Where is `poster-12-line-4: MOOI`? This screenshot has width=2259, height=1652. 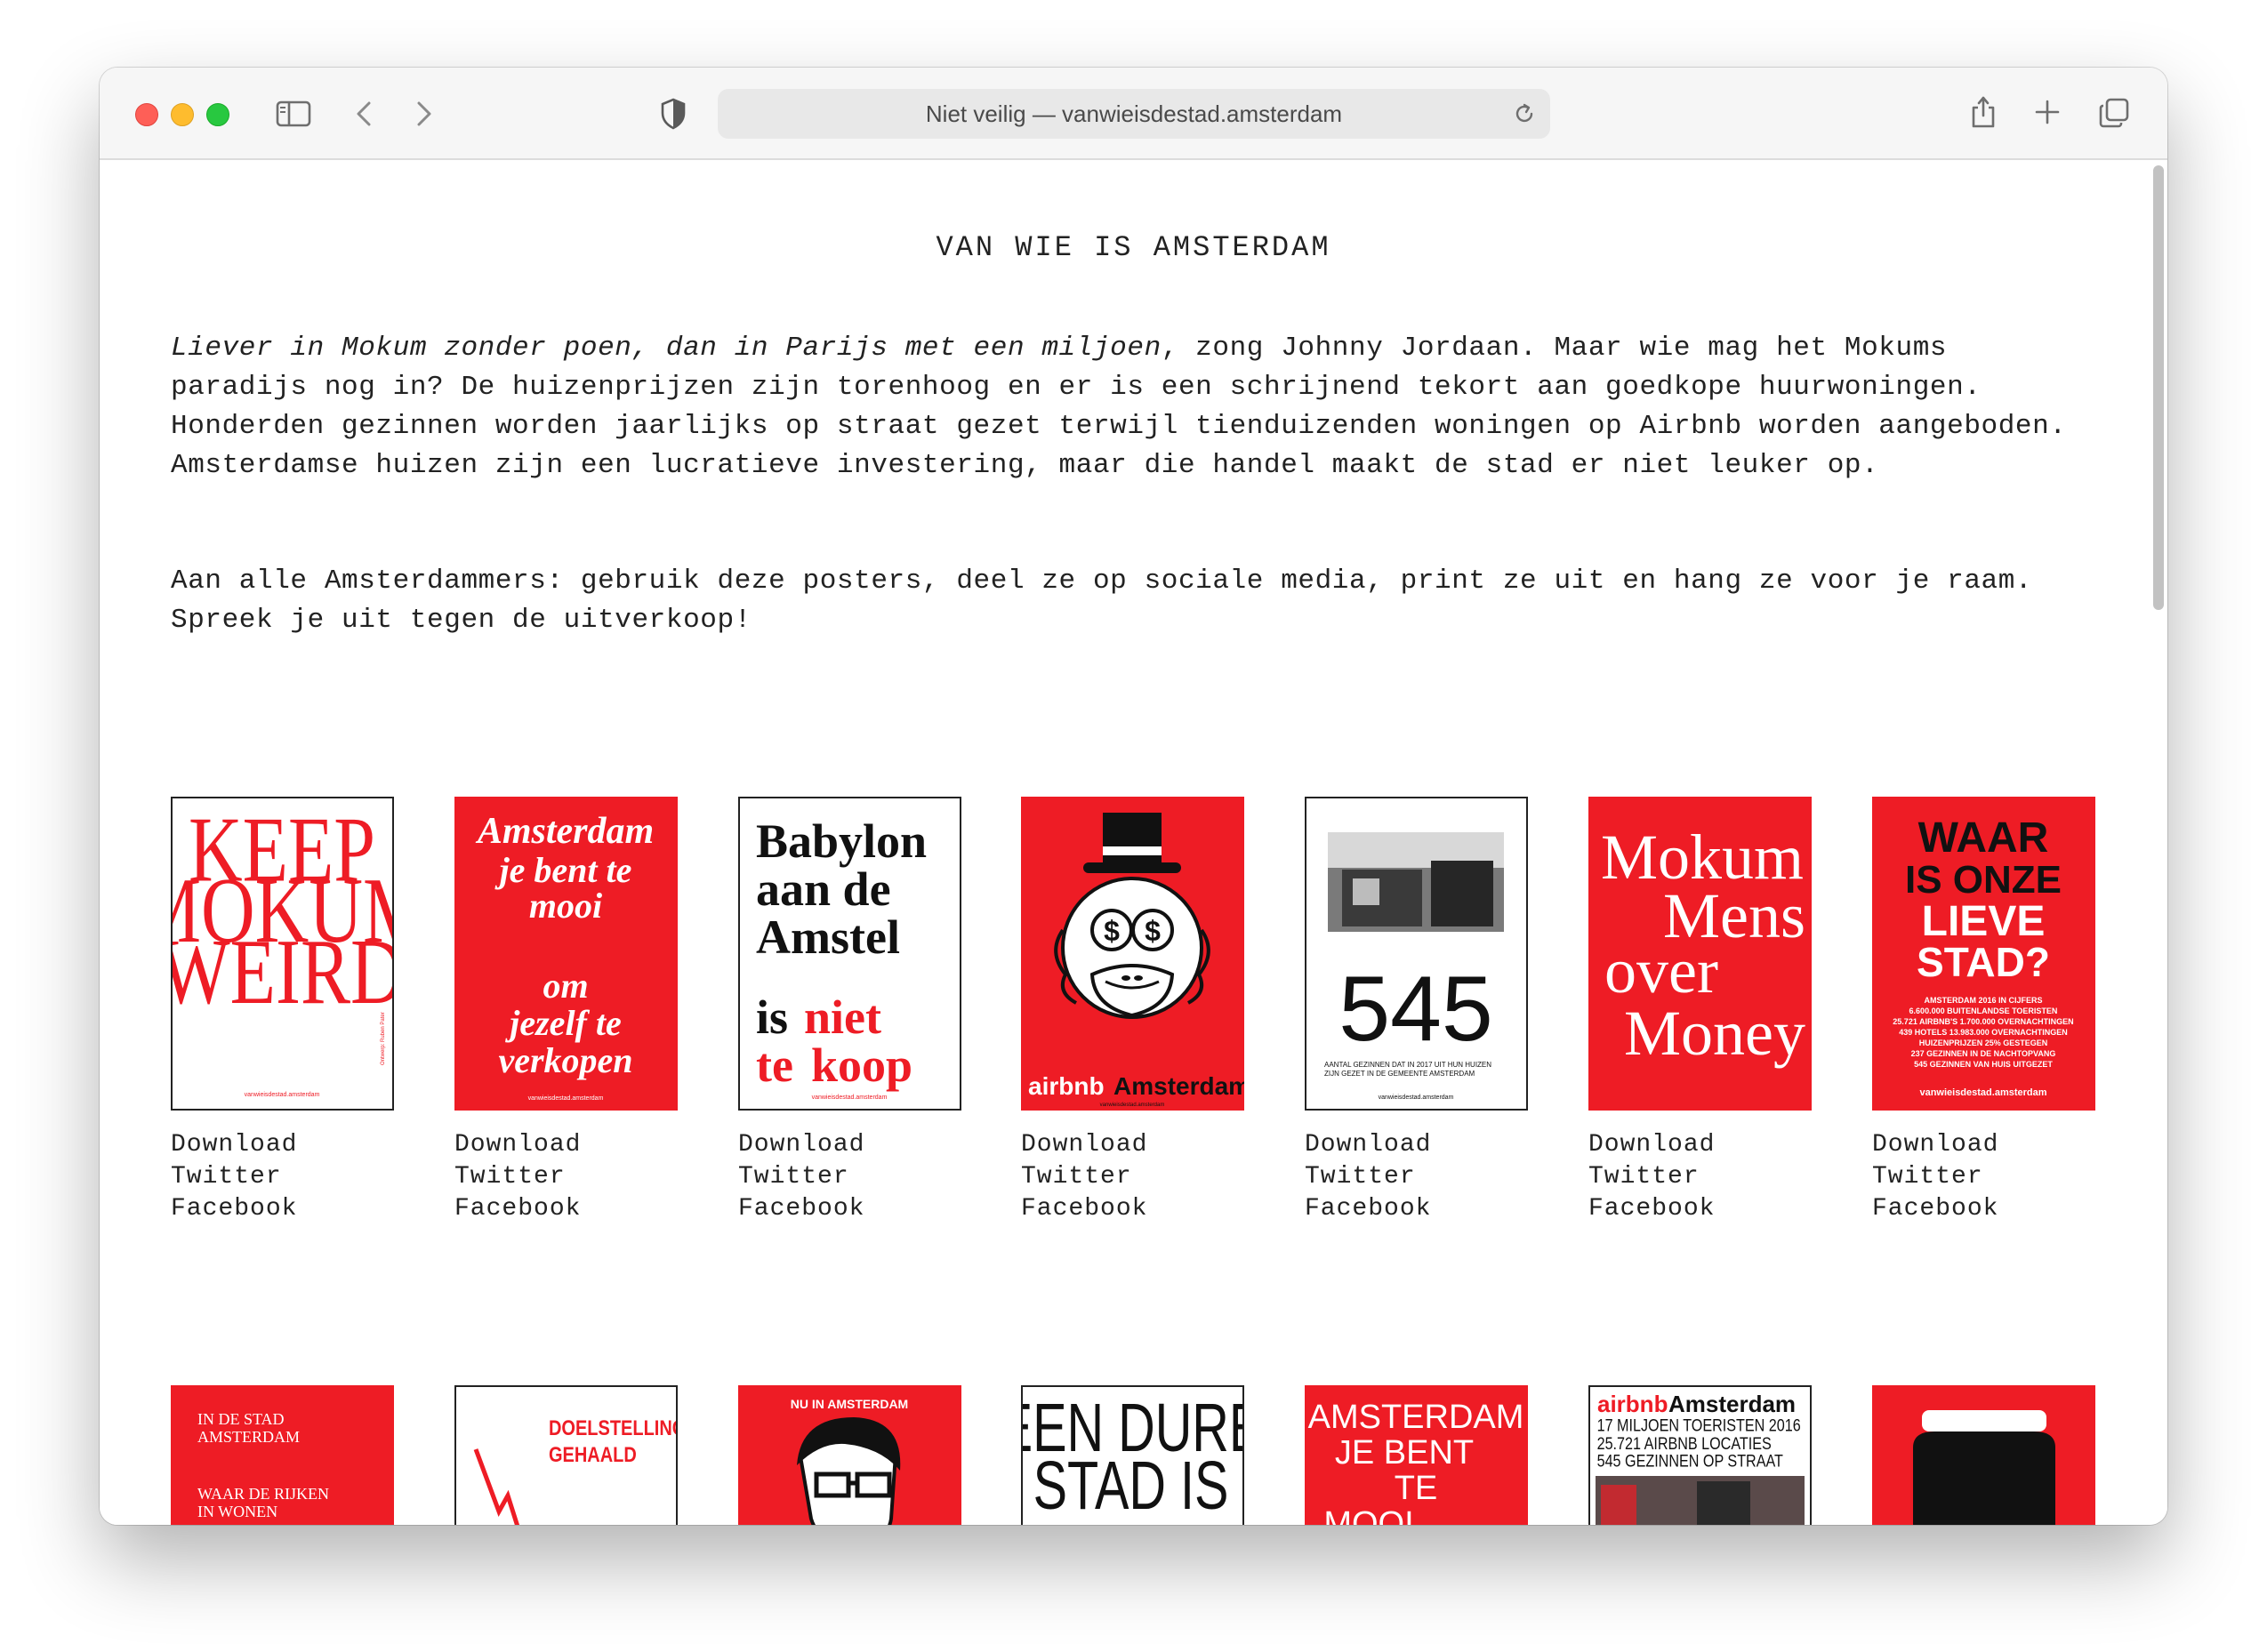 poster-12-line-4: MOOI is located at coordinates (1368, 1515).